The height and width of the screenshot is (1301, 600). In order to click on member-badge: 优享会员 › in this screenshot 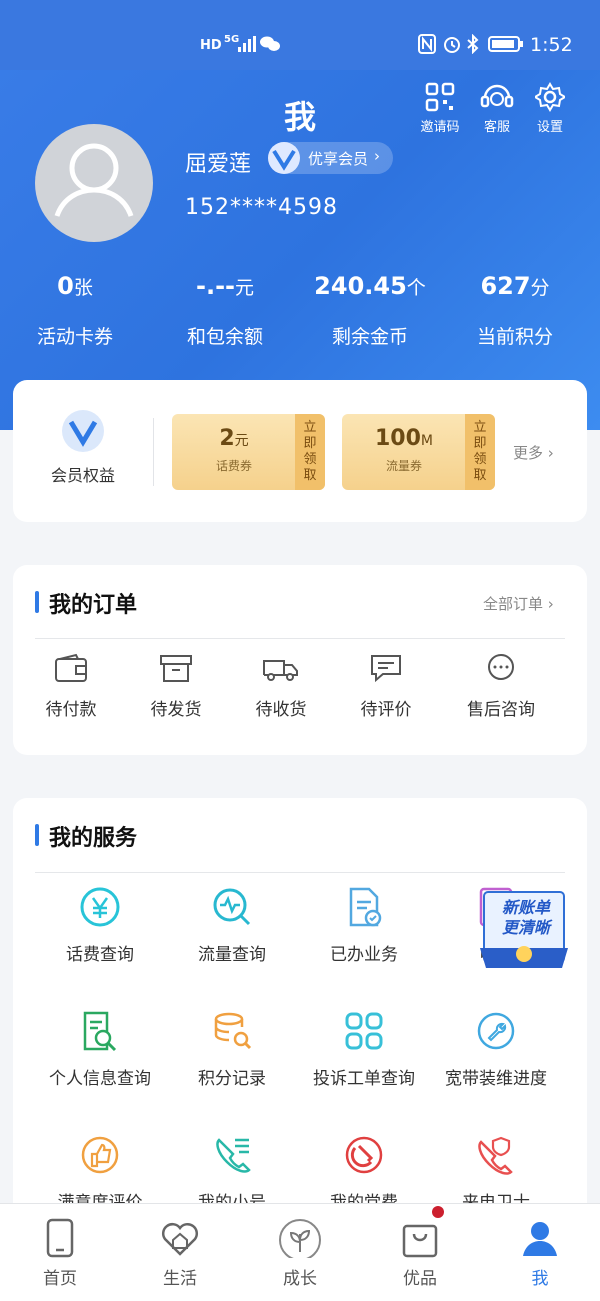, I will do `click(330, 158)`.